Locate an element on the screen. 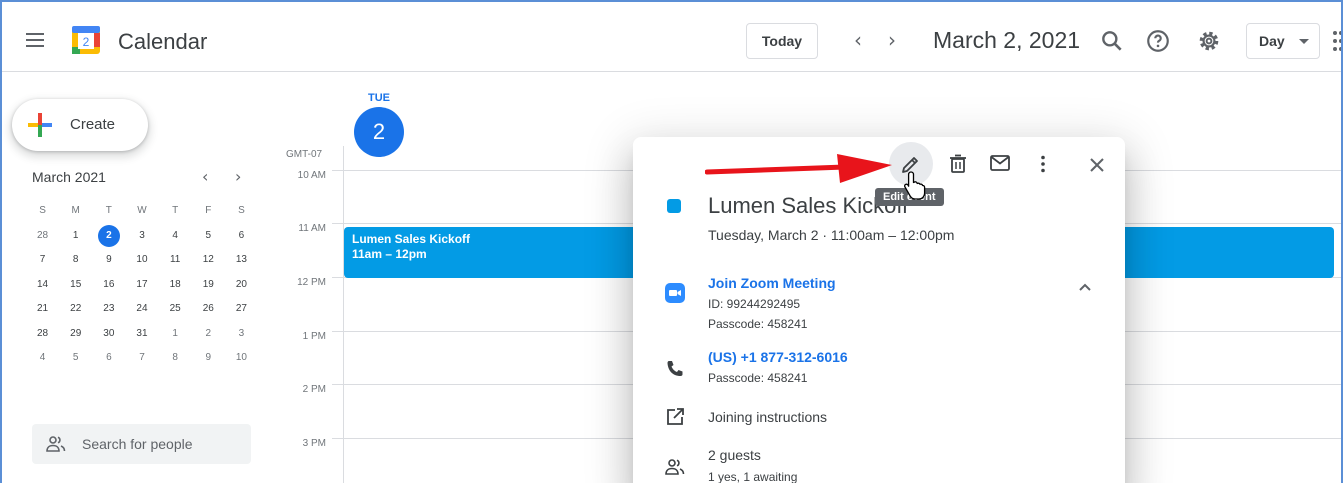  mini-day: 14 is located at coordinates (42, 286).